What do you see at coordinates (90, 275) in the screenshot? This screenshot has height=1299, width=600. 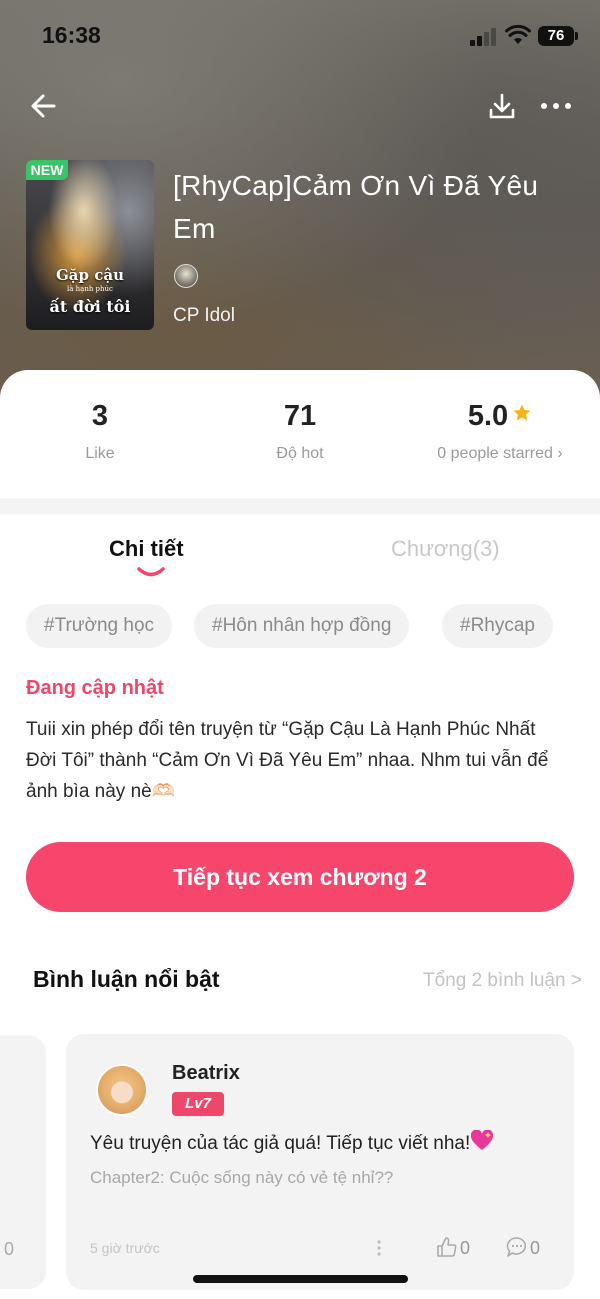 I see `cover-text: Gặp cậu` at bounding box center [90, 275].